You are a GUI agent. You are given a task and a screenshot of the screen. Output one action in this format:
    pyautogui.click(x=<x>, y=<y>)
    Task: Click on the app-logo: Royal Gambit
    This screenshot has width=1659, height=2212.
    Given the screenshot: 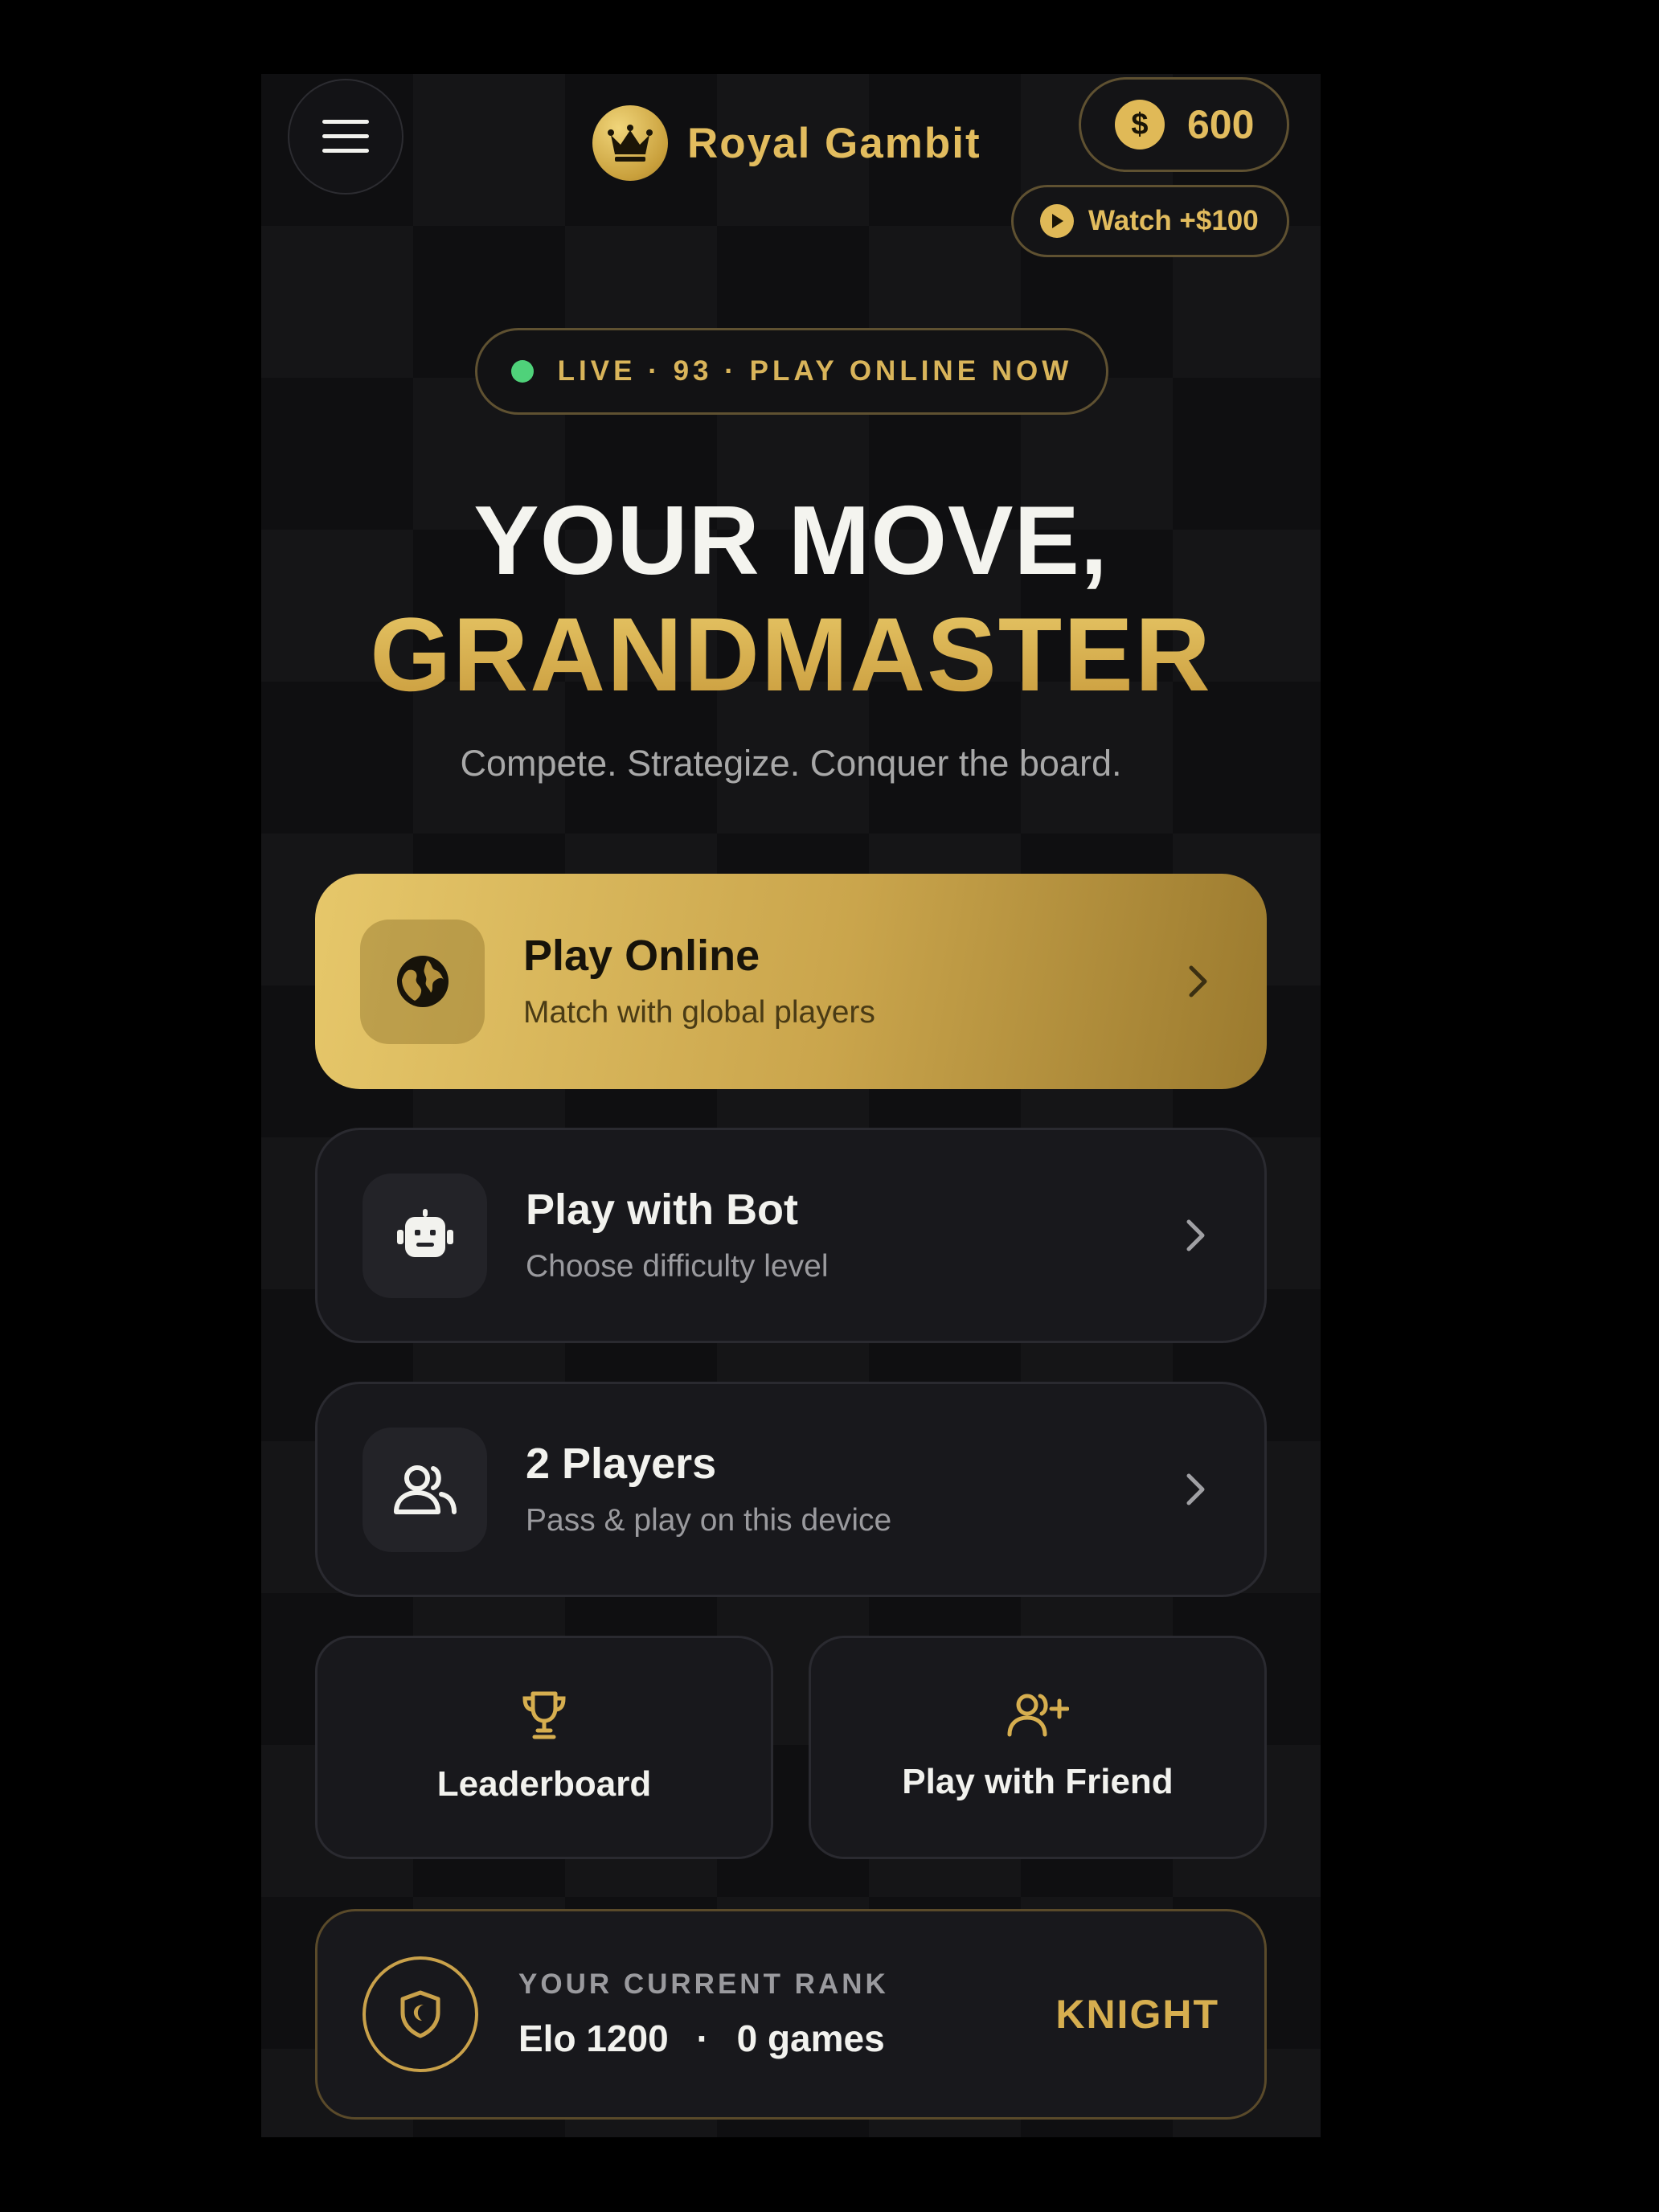 What is the action you would take?
    pyautogui.click(x=786, y=143)
    